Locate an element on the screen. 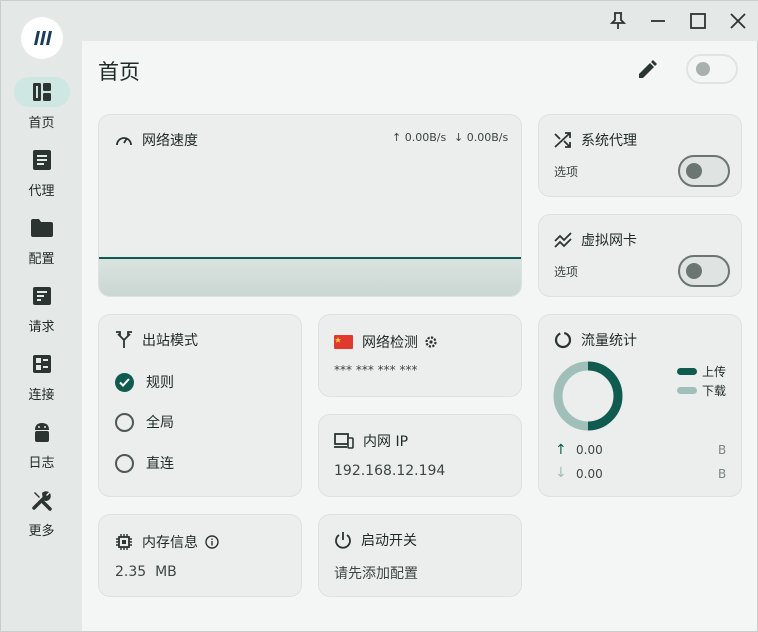 The image size is (758, 632). mode-option-rule: 规则 is located at coordinates (144, 382).